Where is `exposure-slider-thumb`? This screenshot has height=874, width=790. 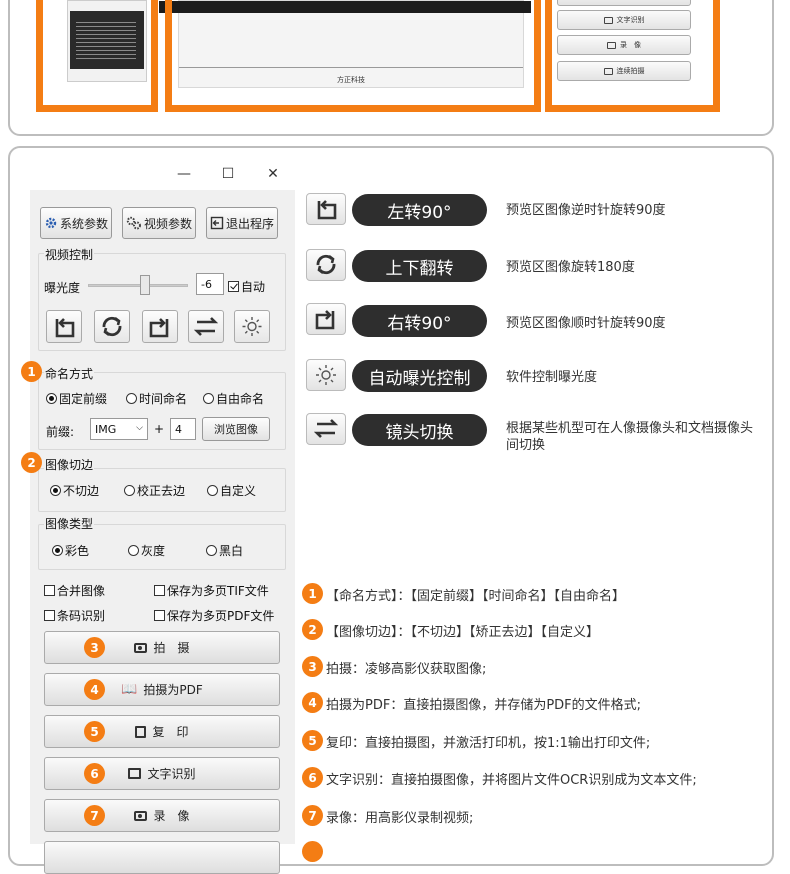
exposure-slider-thumb is located at coordinates (145, 285).